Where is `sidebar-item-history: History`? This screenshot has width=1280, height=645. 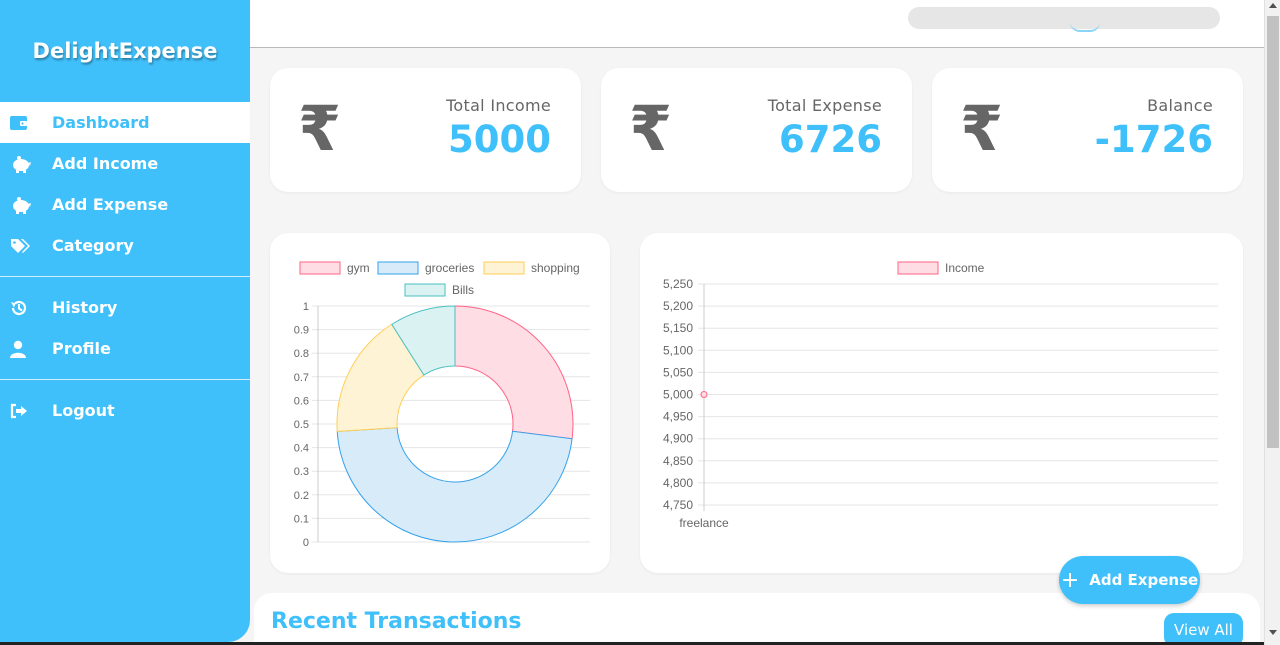
sidebar-item-history: History is located at coordinates (125, 307).